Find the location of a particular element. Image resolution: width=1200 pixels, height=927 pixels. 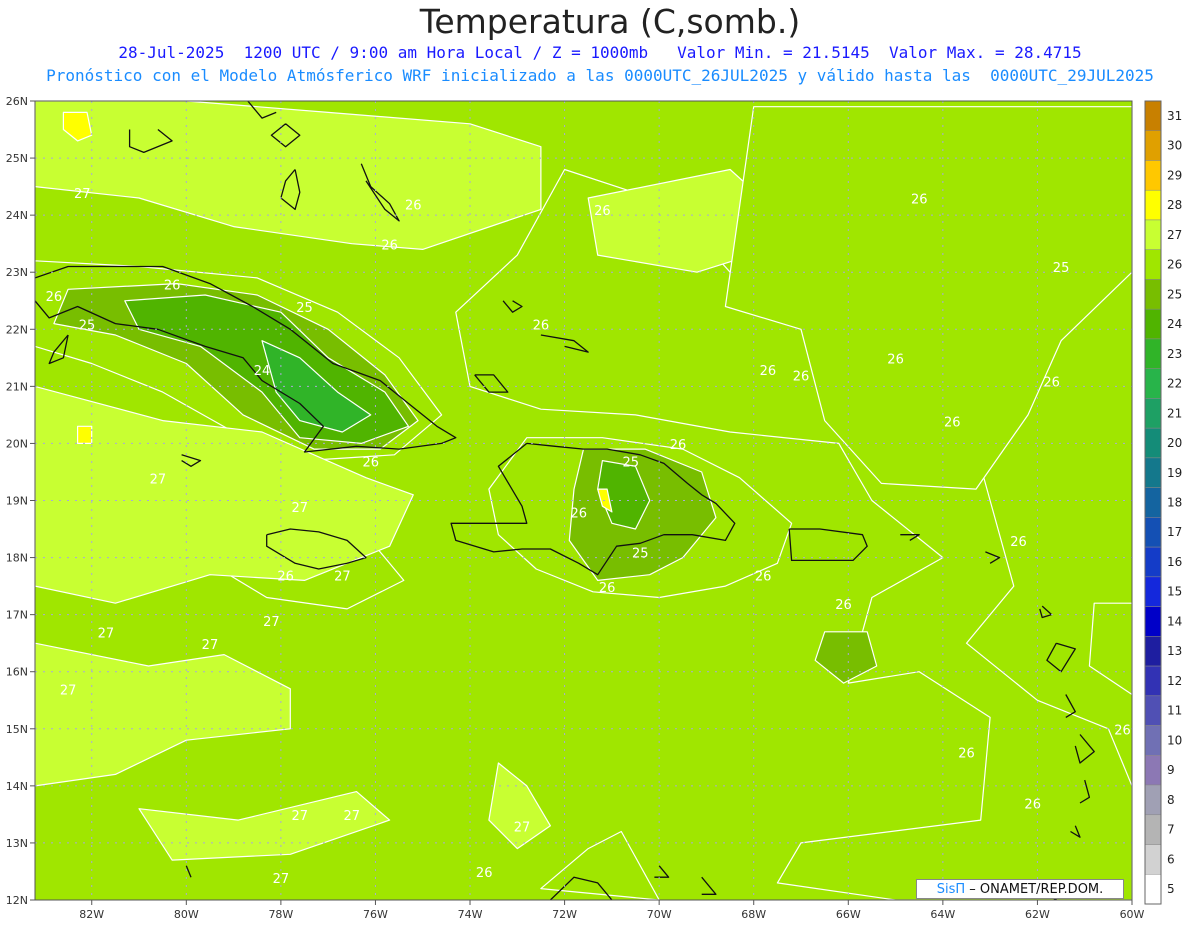

contour-label-24: 26 is located at coordinates (578, 514).